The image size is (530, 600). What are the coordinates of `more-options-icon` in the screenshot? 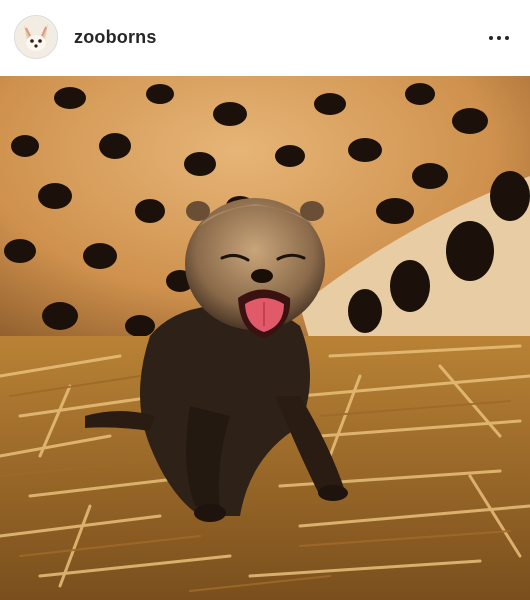 It's located at (499, 38).